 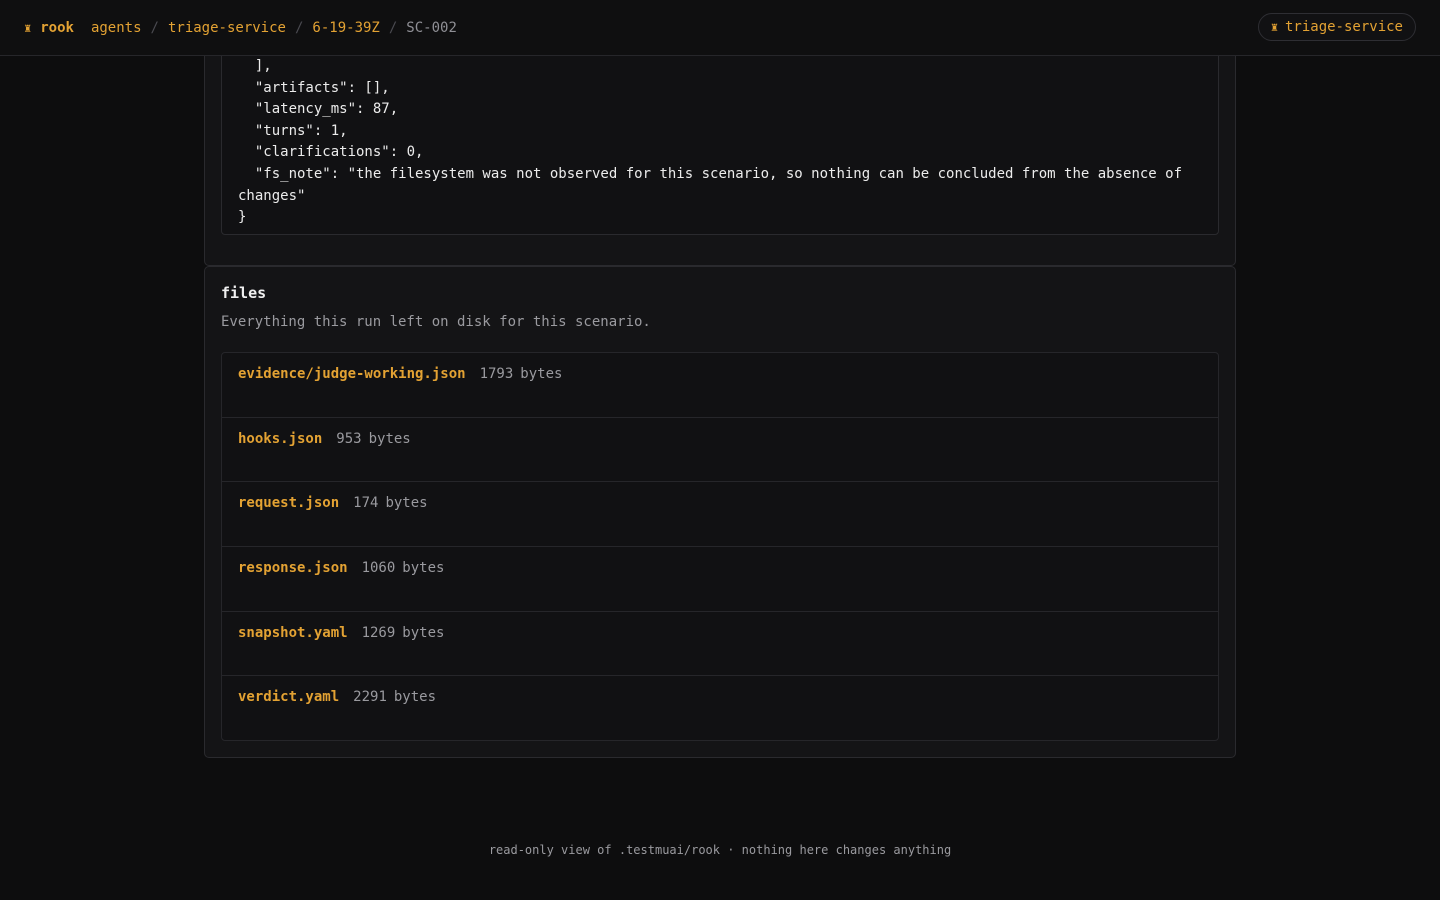 I want to click on file-size: 174 bytes, so click(x=390, y=503).